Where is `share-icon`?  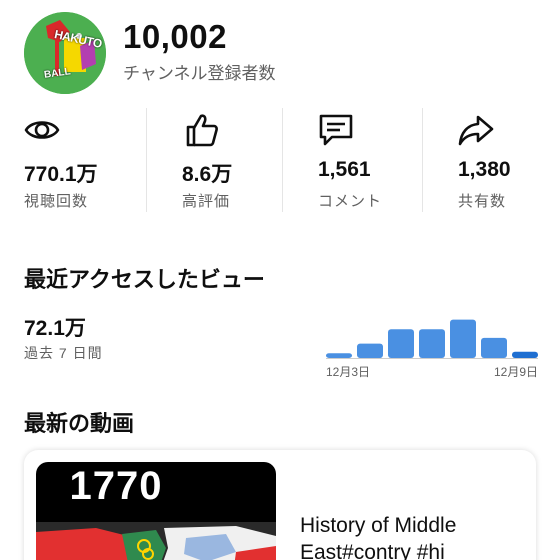 share-icon is located at coordinates (476, 130).